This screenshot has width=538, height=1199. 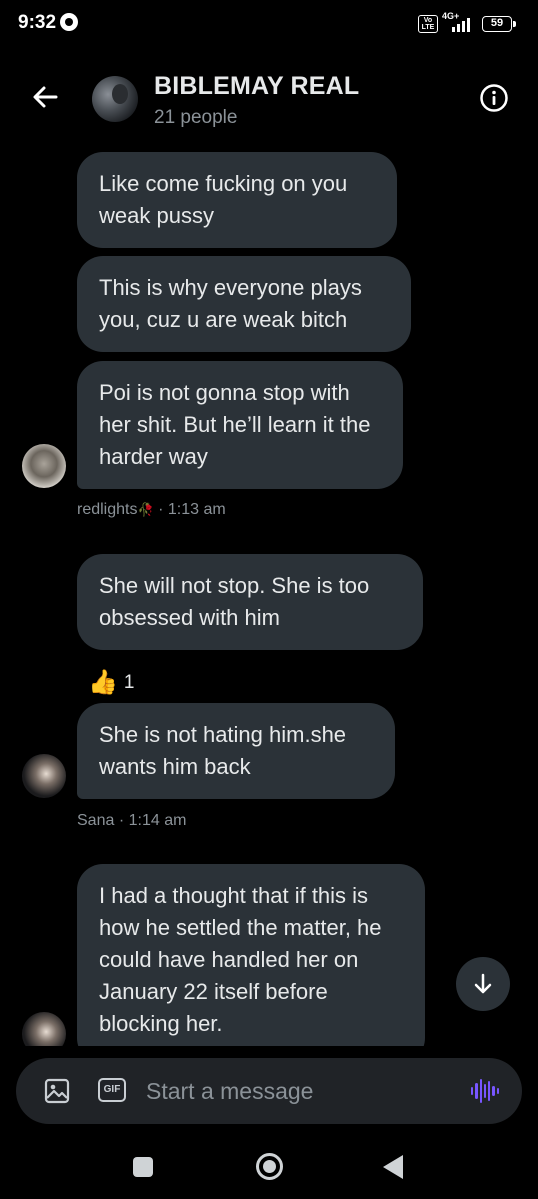 I want to click on sender-name: Sana, so click(x=95, y=820).